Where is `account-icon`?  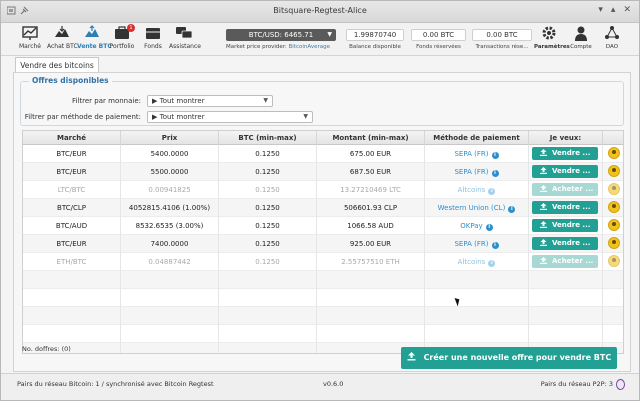
account-icon is located at coordinates (581, 33).